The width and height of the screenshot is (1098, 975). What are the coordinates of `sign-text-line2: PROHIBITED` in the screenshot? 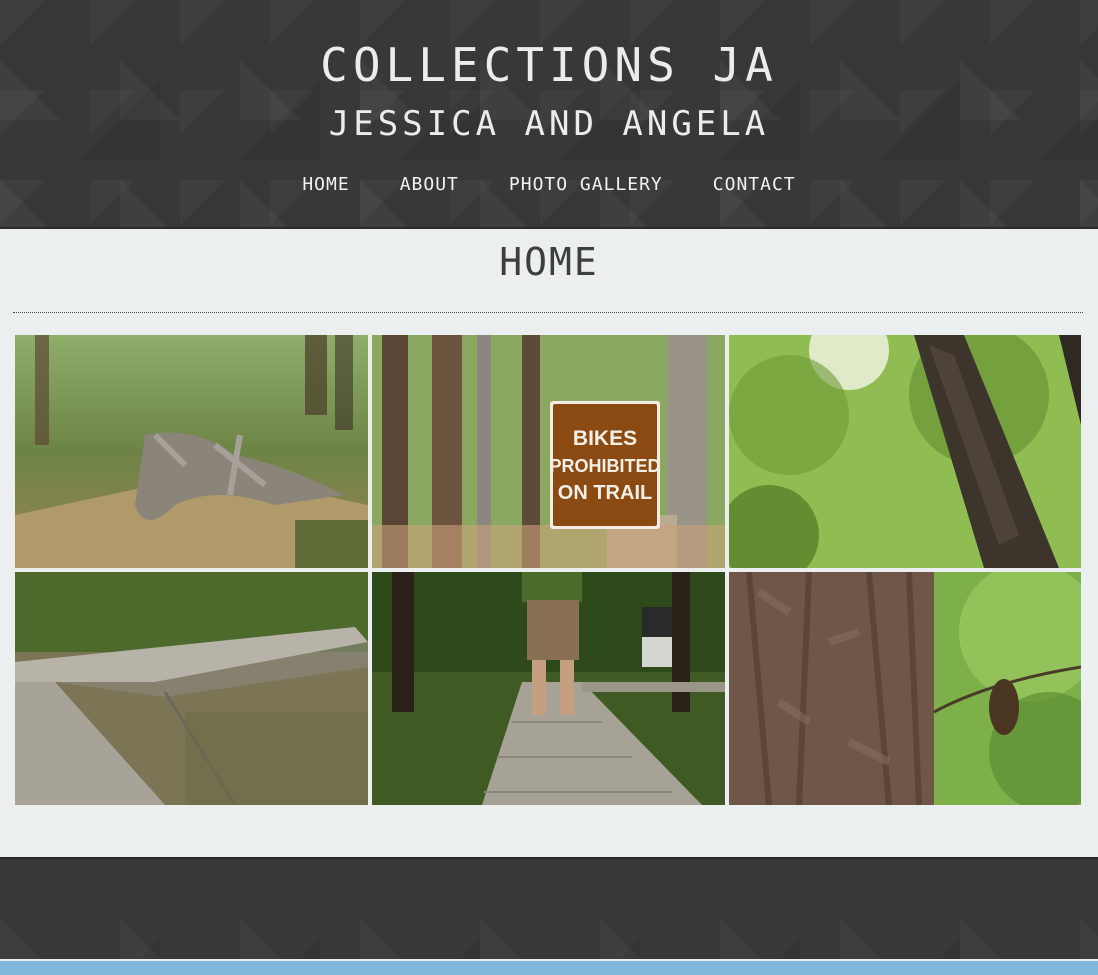 It's located at (604, 466).